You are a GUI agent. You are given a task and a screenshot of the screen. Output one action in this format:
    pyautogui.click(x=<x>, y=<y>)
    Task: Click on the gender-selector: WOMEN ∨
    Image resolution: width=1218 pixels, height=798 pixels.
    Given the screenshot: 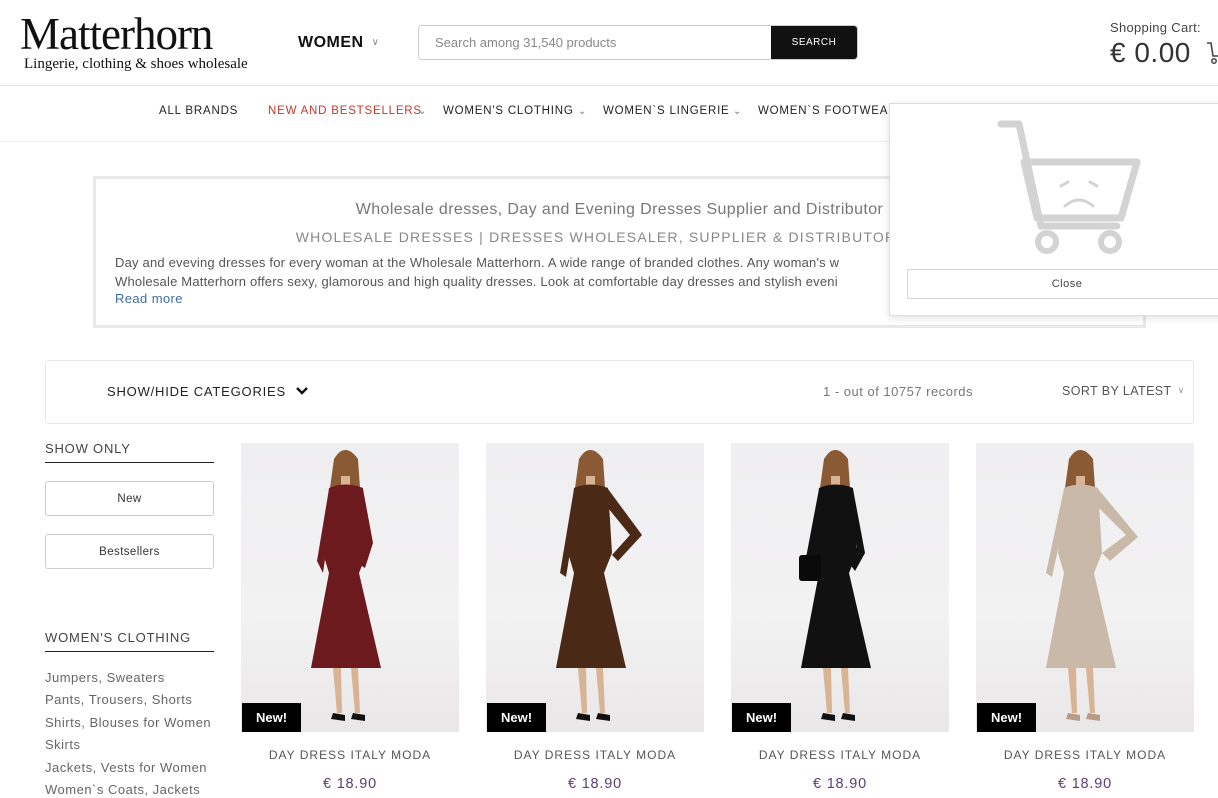 What is the action you would take?
    pyautogui.click(x=338, y=43)
    